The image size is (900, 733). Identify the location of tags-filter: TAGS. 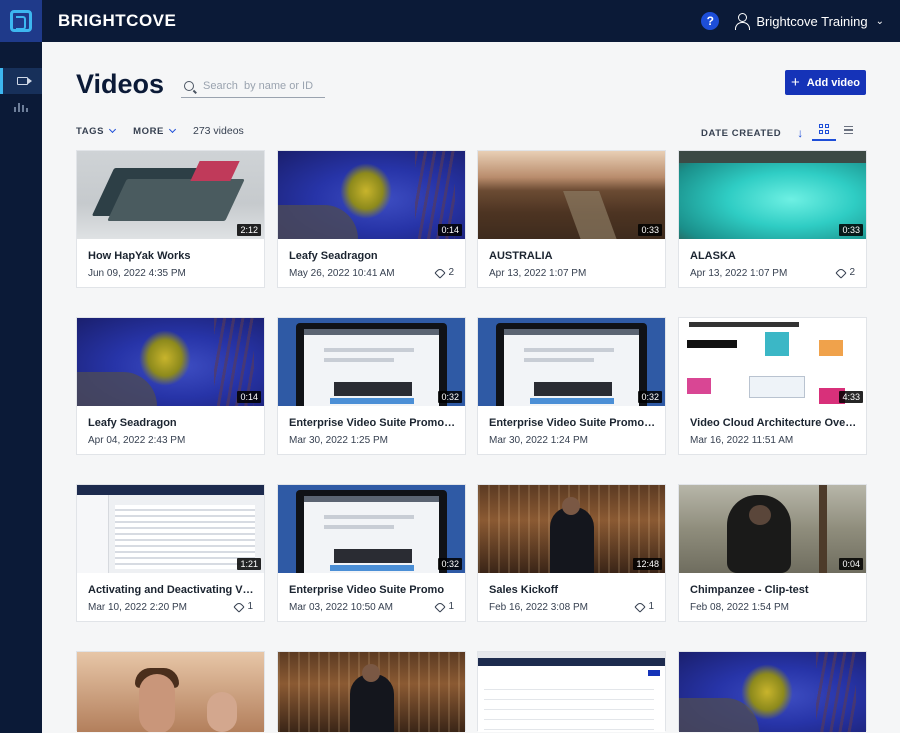
(96, 131).